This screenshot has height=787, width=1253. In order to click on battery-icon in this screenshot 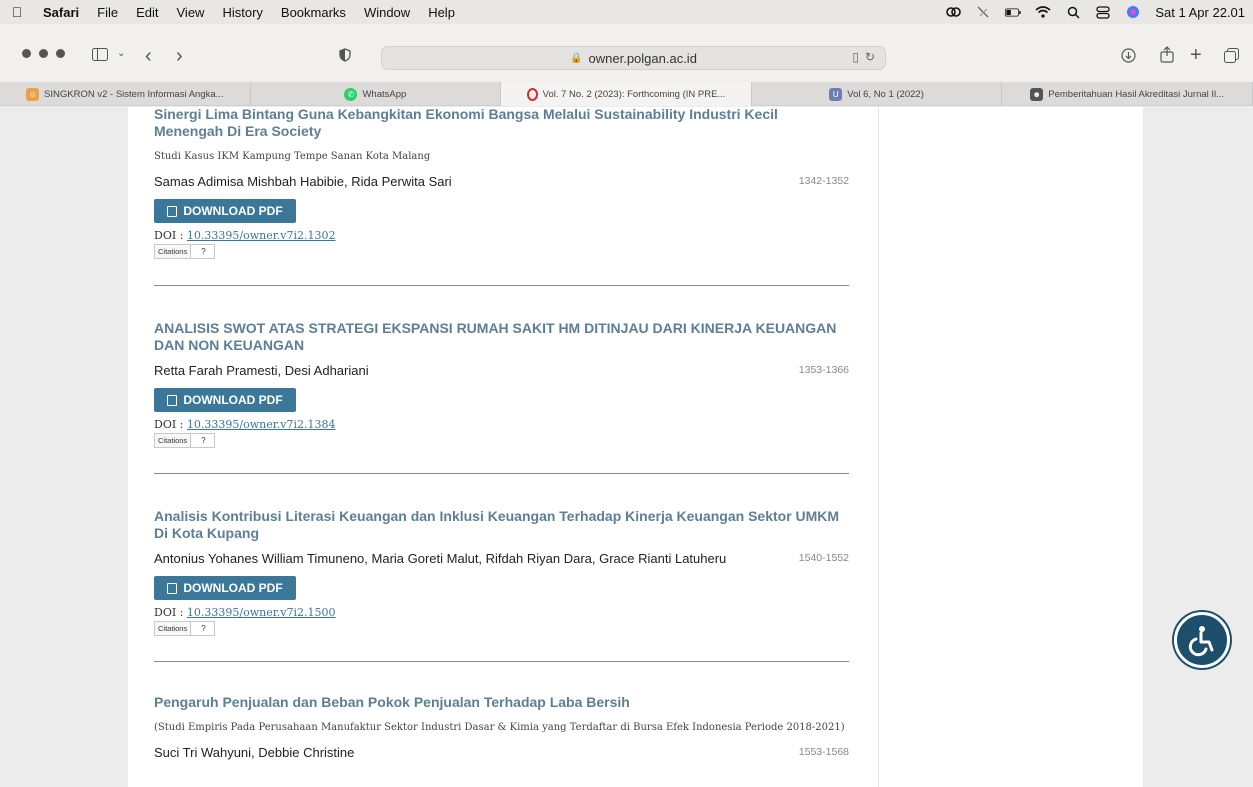, I will do `click(1013, 12)`.